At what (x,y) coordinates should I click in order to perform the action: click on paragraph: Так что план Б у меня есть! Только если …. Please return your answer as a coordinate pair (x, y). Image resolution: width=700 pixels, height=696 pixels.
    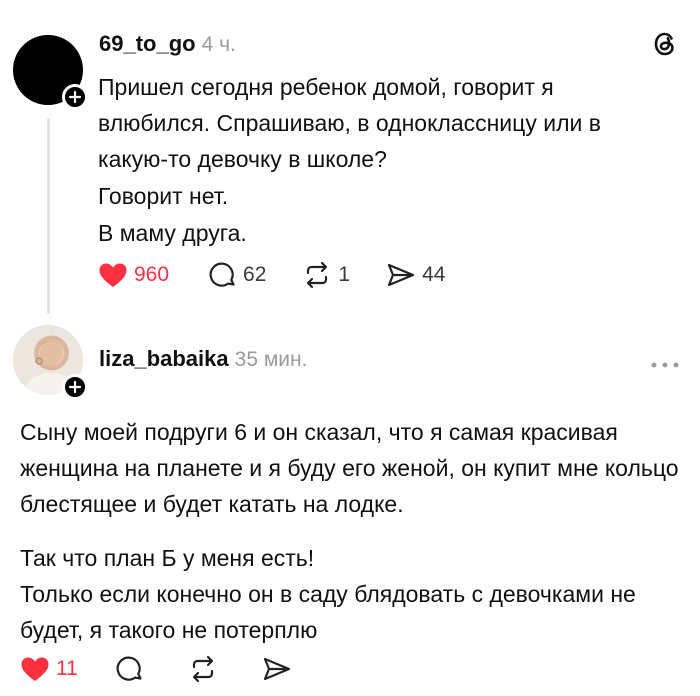
    Looking at the image, I should click on (328, 594).